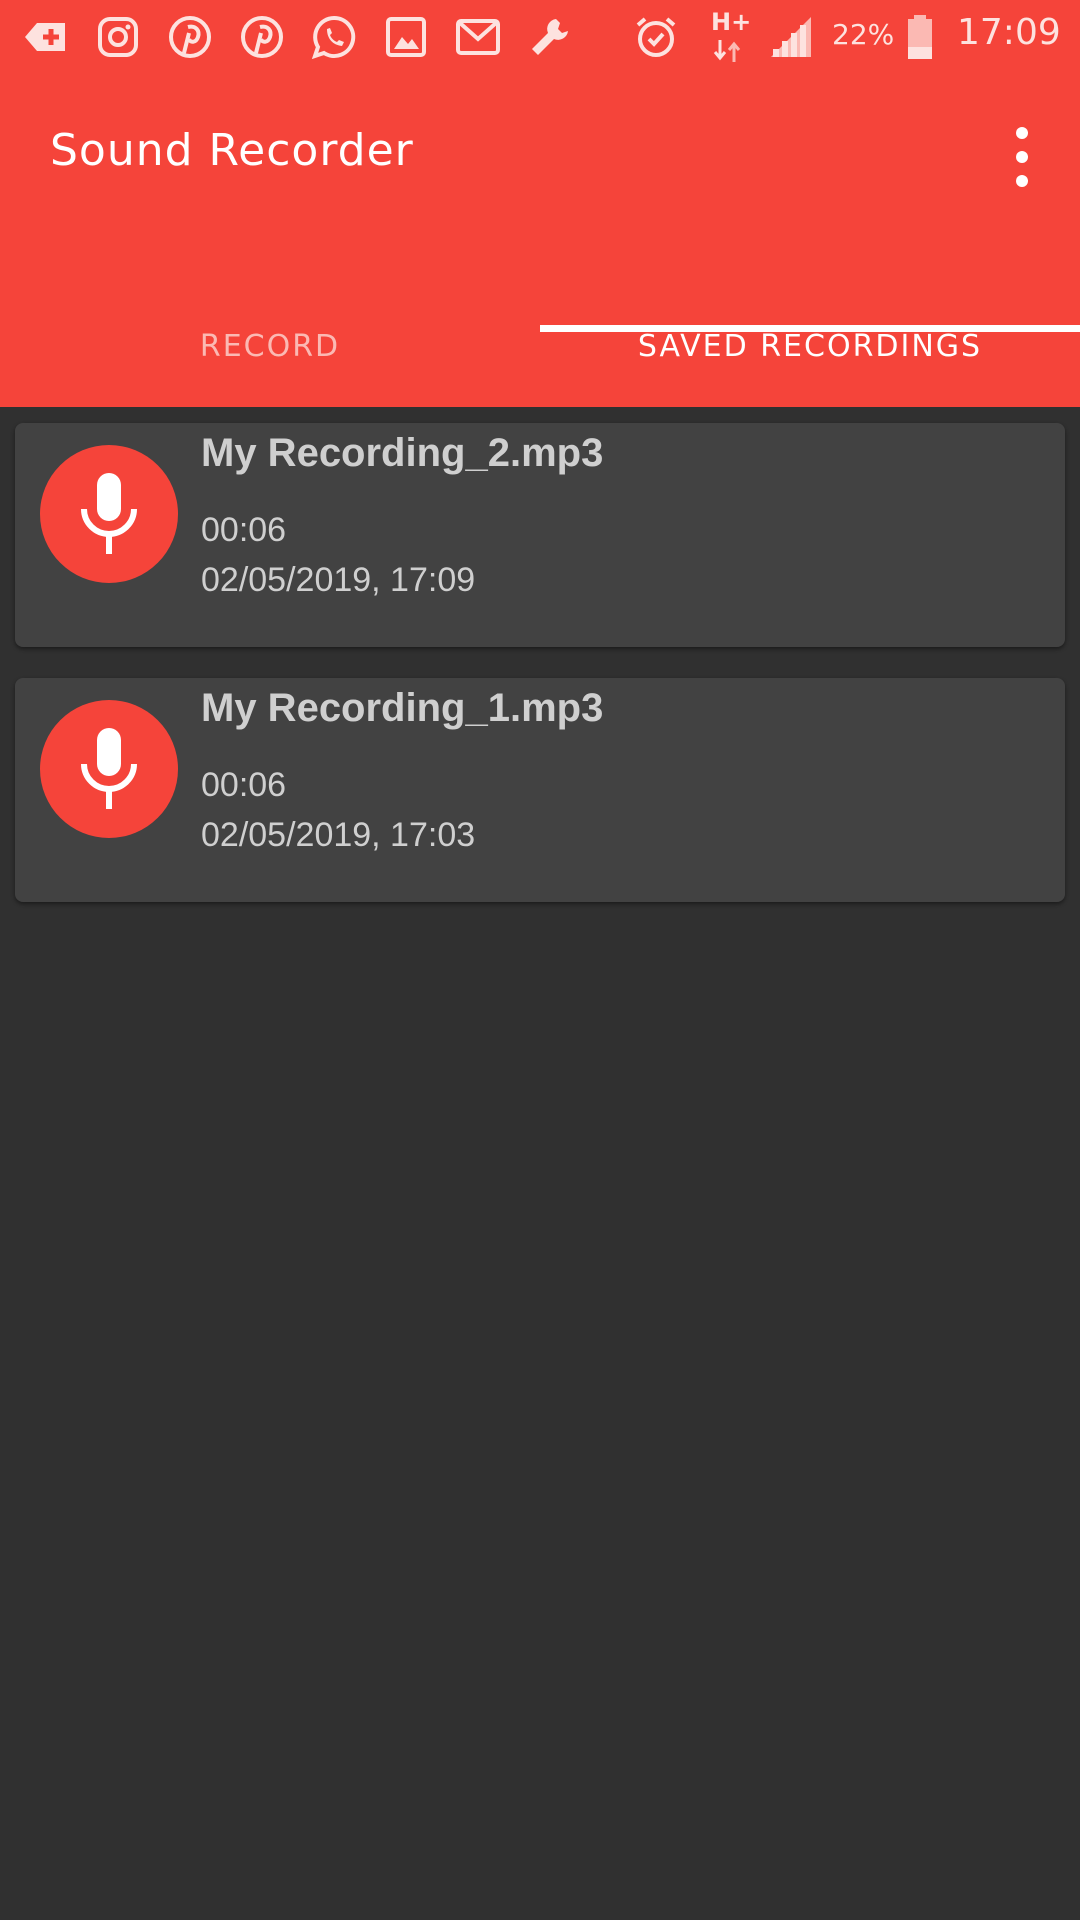  What do you see at coordinates (270, 346) in the screenshot?
I see `tab-record: RECORD` at bounding box center [270, 346].